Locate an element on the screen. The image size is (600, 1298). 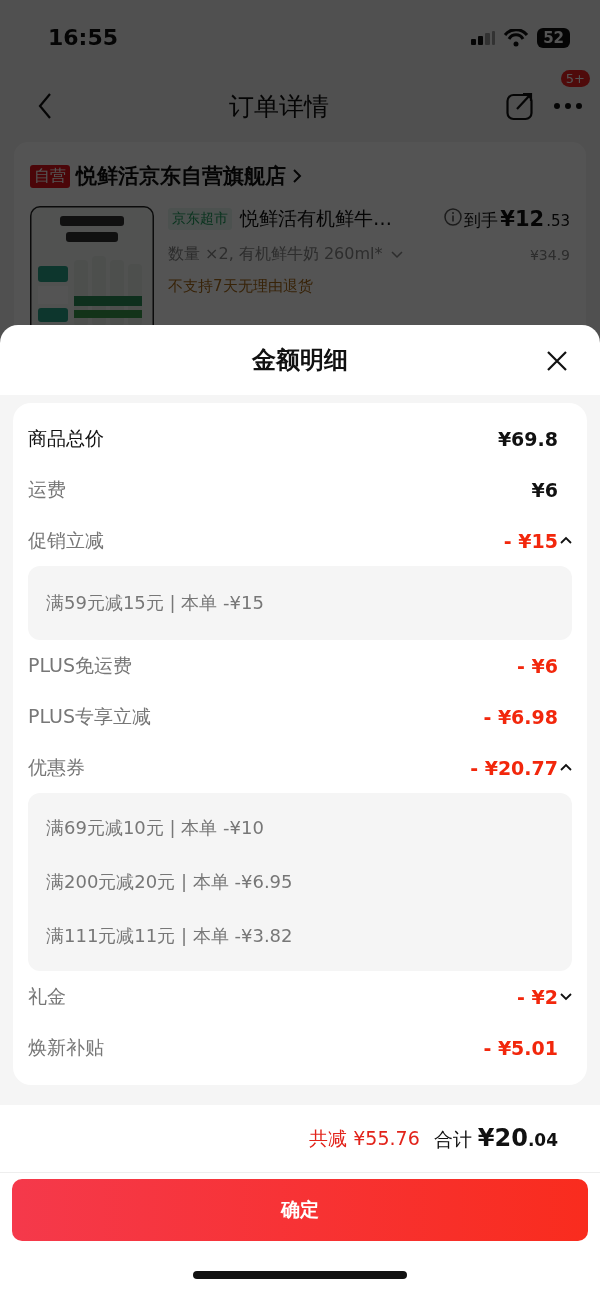
chevron-down-icon is located at coordinates (566, 996).